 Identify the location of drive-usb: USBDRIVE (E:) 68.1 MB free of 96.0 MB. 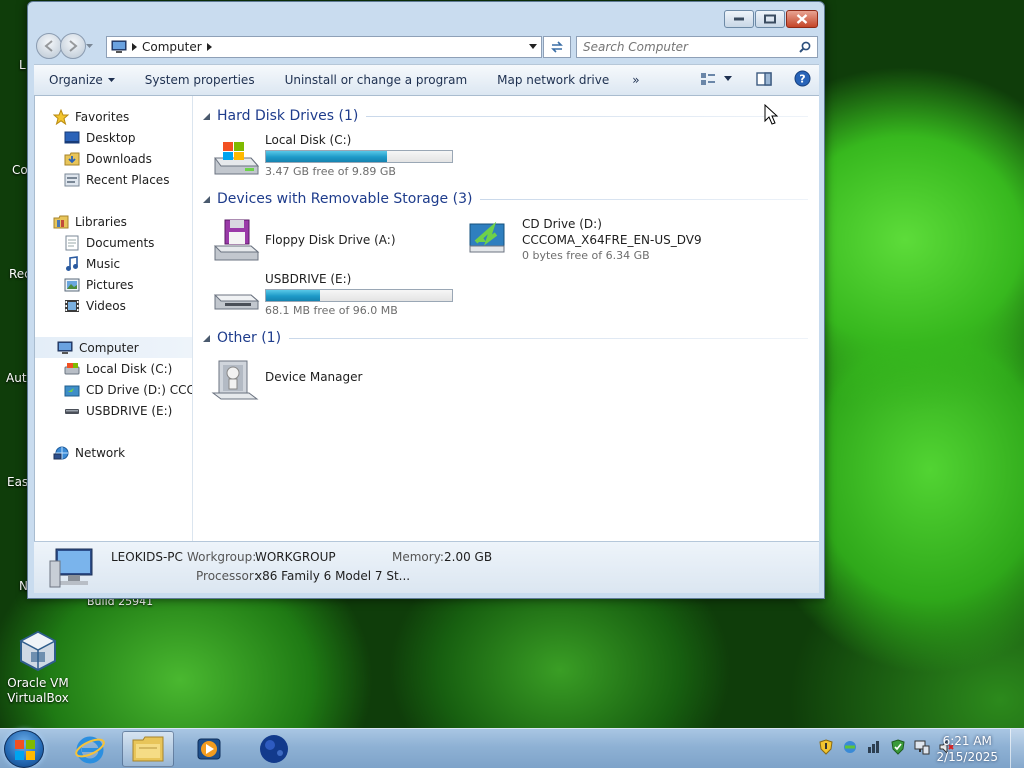
(332, 294).